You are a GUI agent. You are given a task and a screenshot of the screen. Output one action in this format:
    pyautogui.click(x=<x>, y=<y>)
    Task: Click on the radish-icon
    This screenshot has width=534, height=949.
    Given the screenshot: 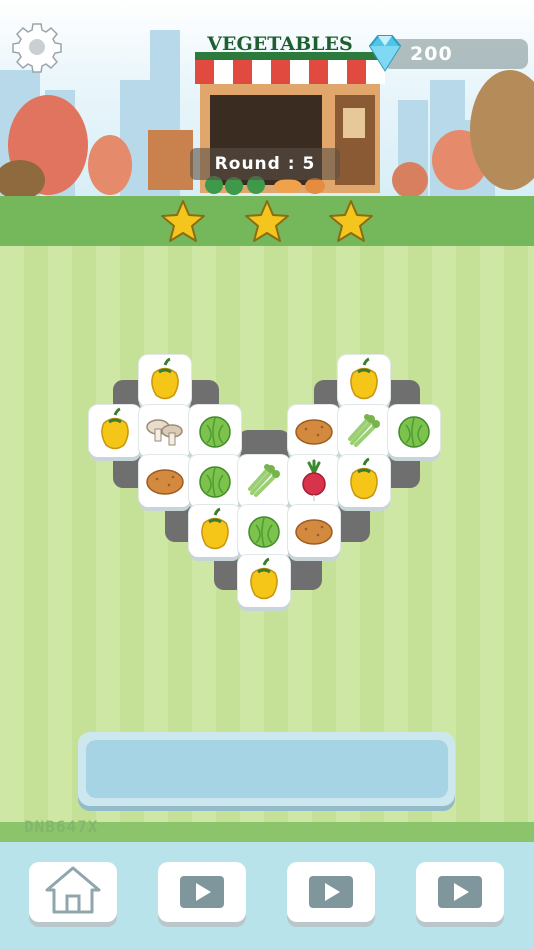 What is the action you would take?
    pyautogui.click(x=314, y=480)
    